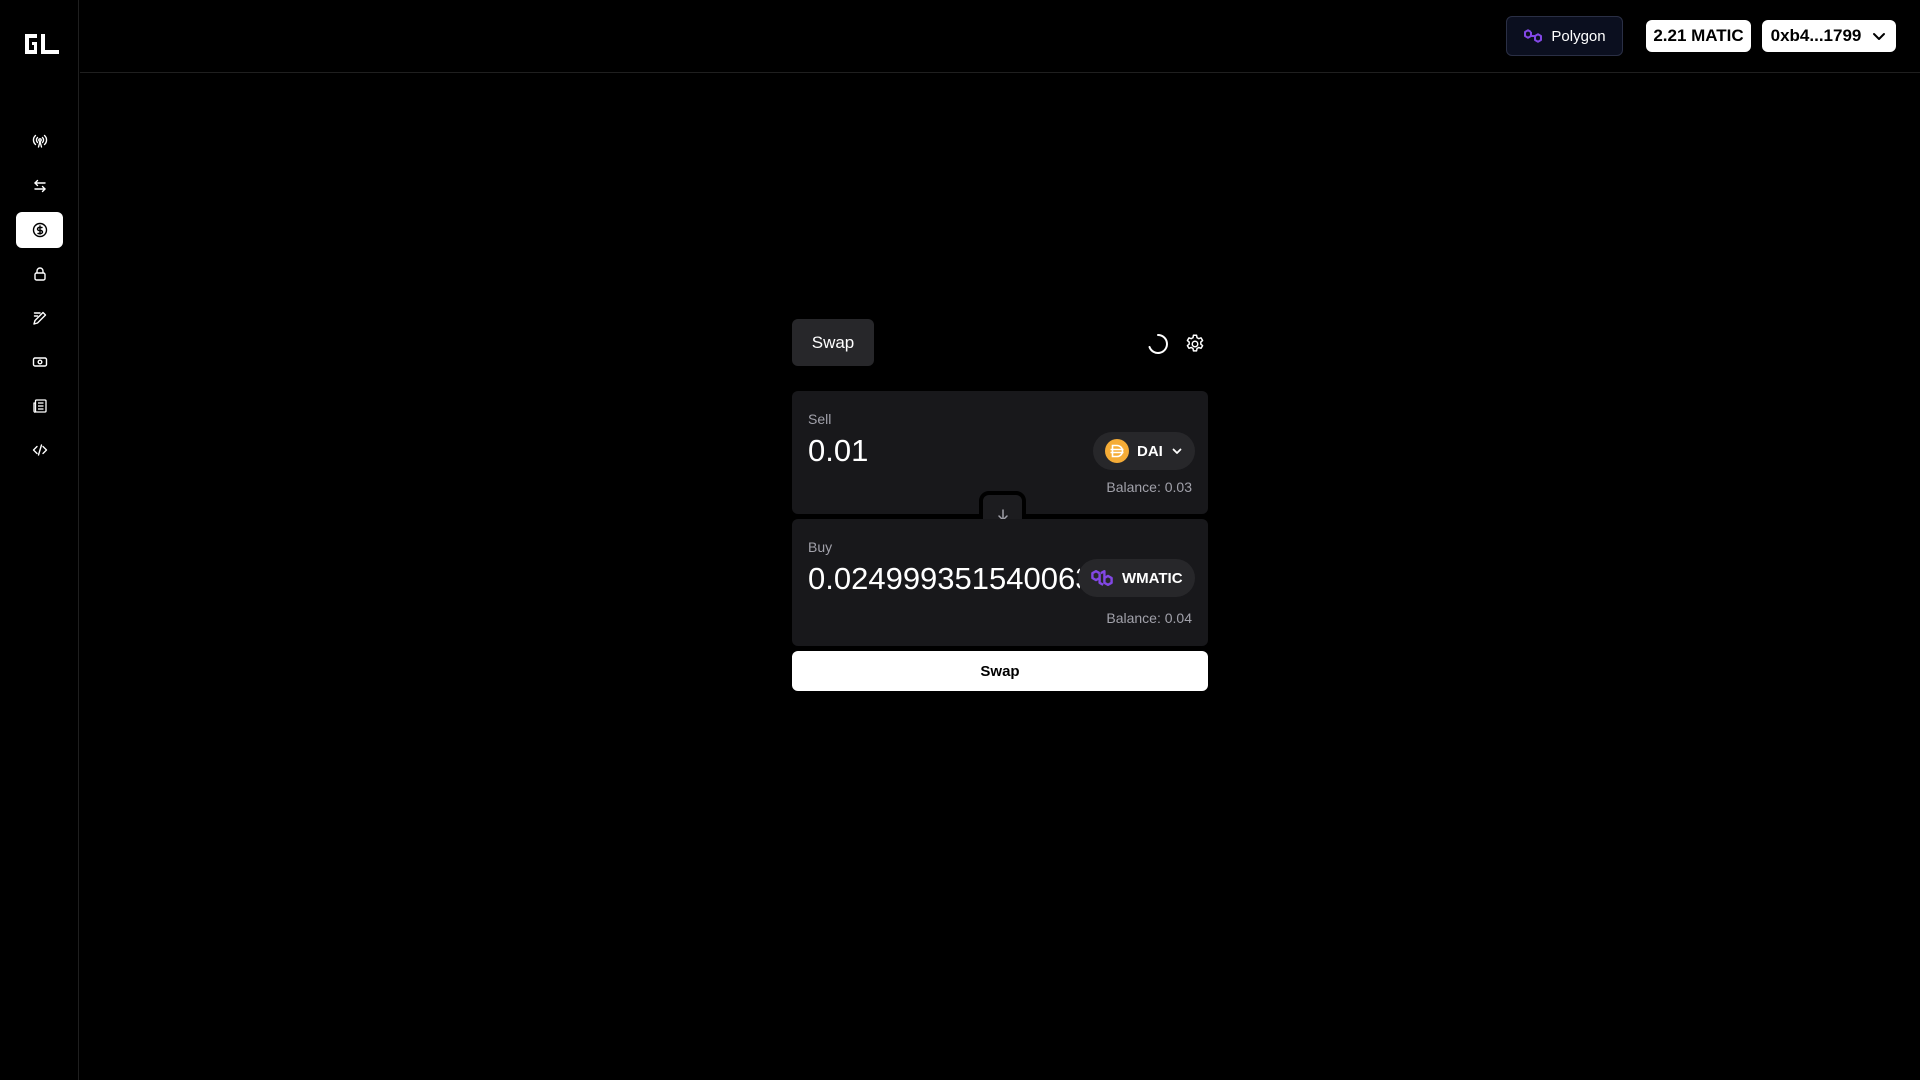  I want to click on nav-lock, so click(39, 274).